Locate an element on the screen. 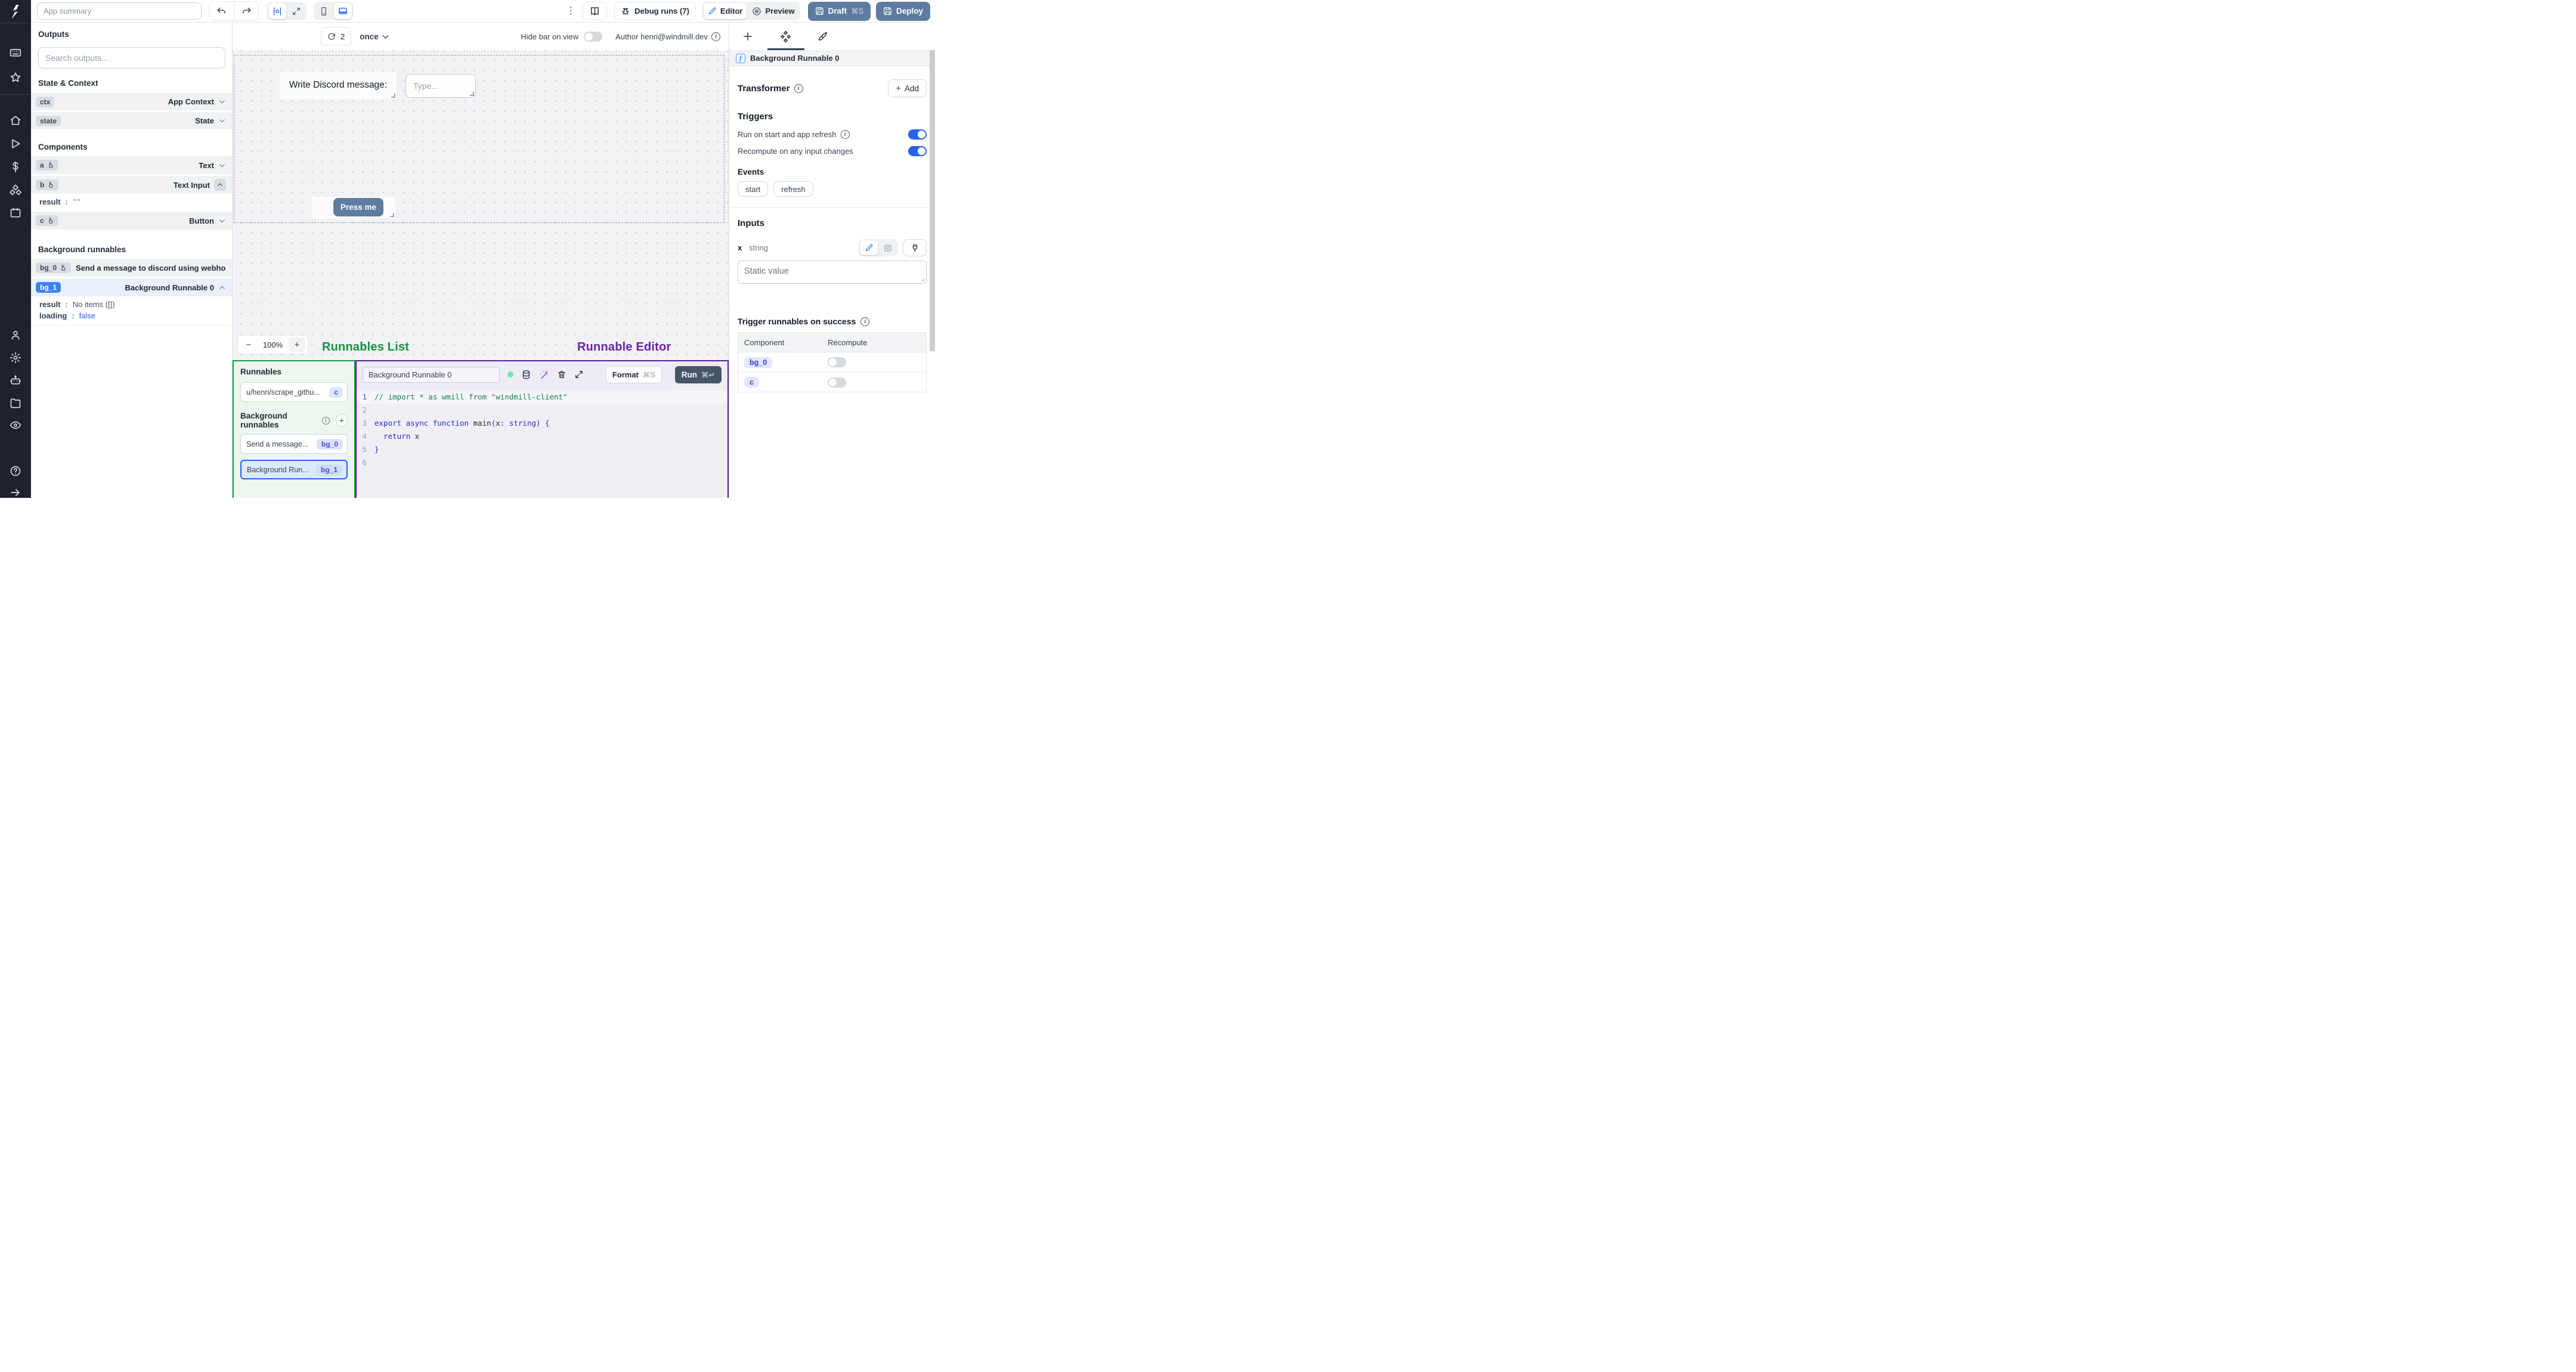  robot-icon is located at coordinates (16, 380).